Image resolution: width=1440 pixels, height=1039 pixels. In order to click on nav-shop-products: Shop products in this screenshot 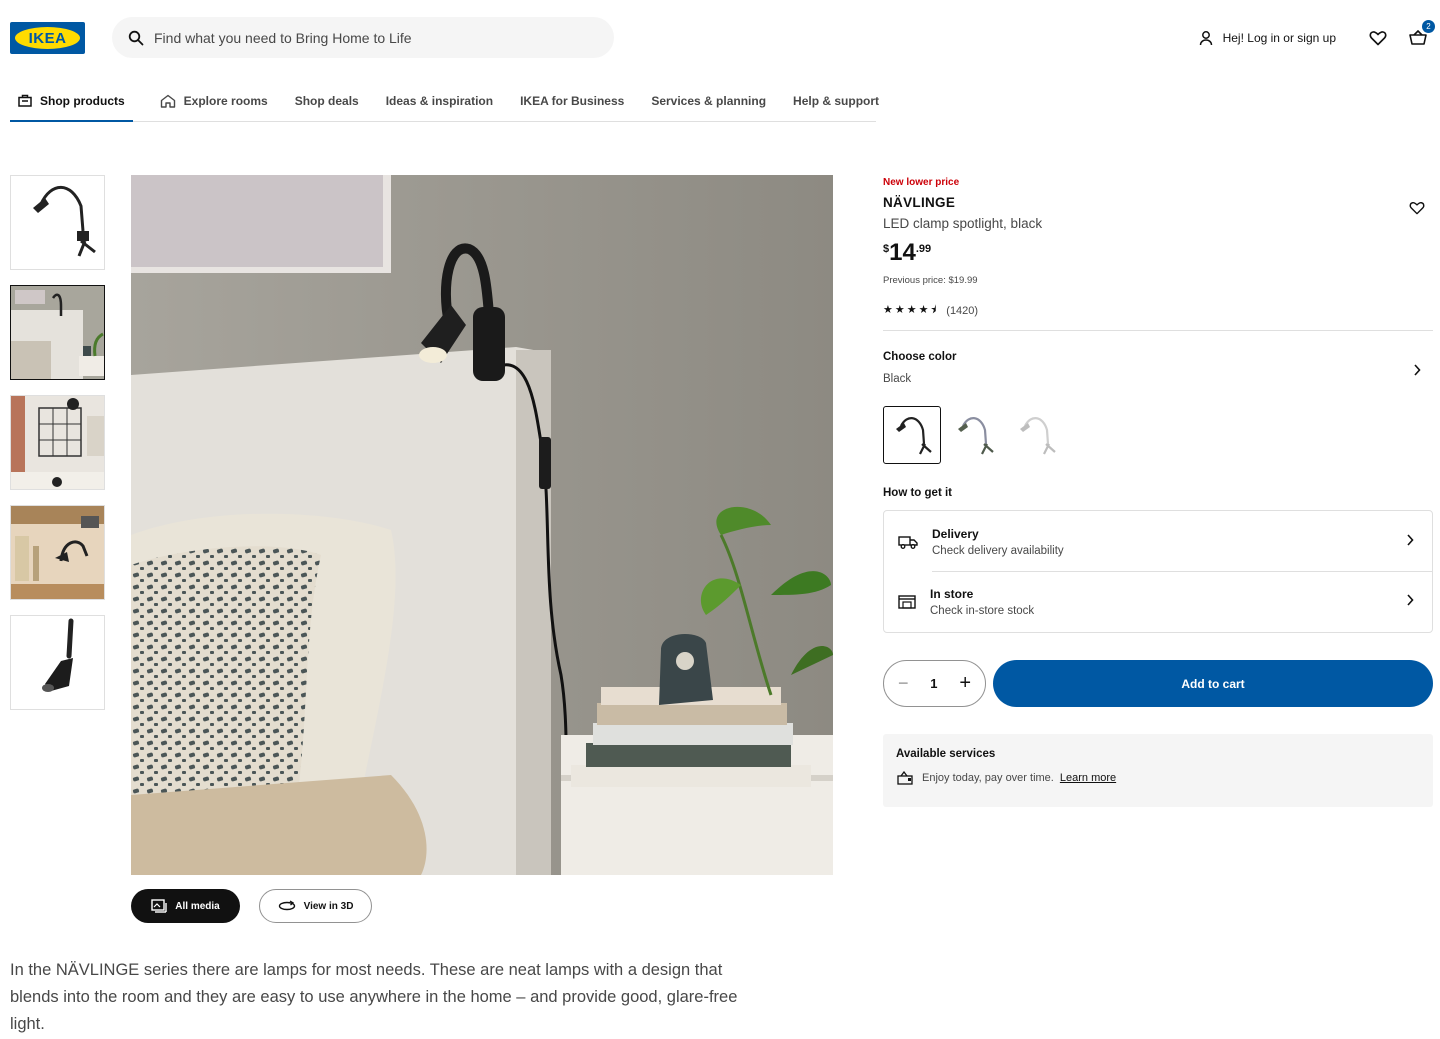, I will do `click(71, 101)`.